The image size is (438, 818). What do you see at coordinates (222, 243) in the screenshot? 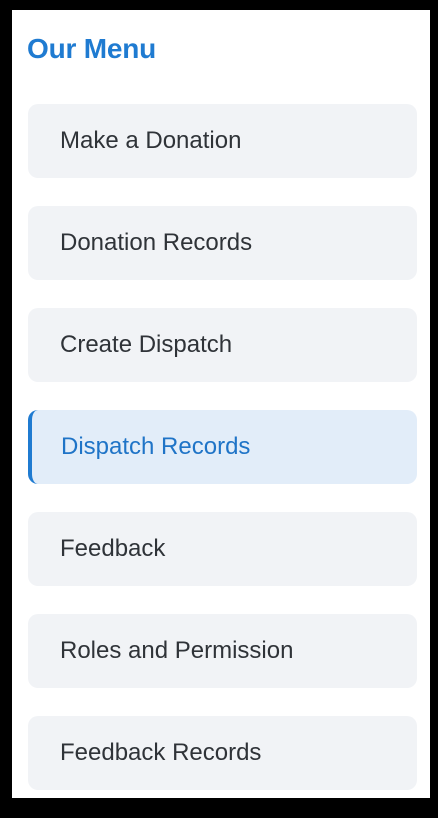
I see `menu-item-donation-records: Donation Records` at bounding box center [222, 243].